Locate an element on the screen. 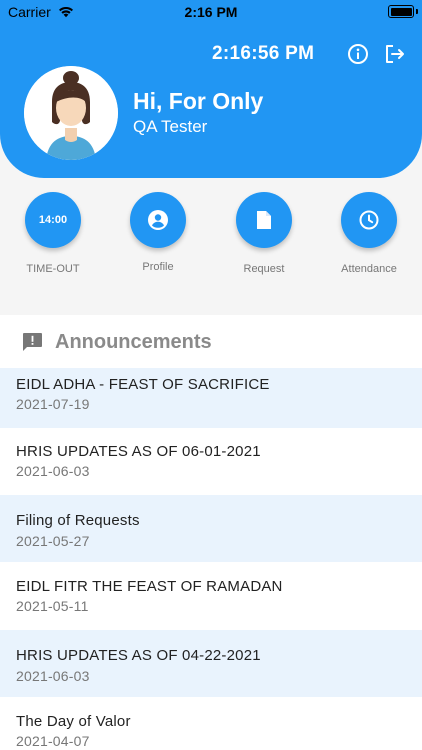  announcement-title: Filing of Requests is located at coordinates (78, 520).